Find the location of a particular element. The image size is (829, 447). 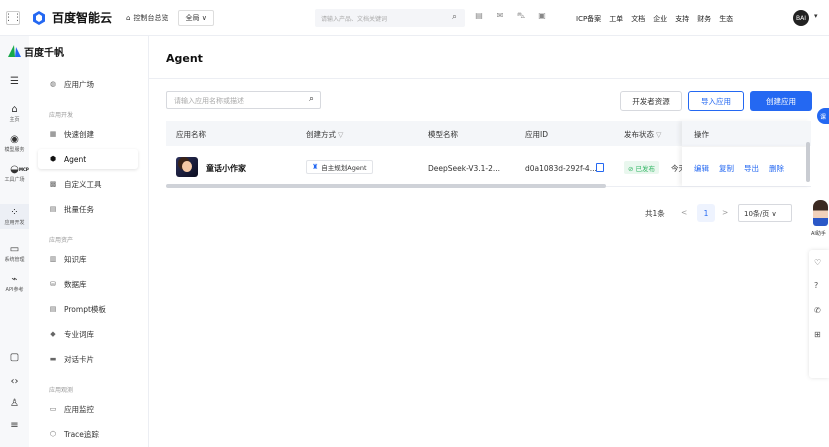

rail-doc: ▢ is located at coordinates (14, 358).